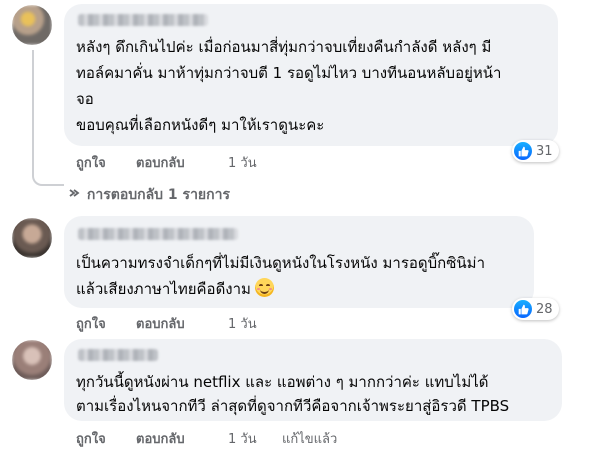  I want to click on smiling-face-emoji, so click(264, 287).